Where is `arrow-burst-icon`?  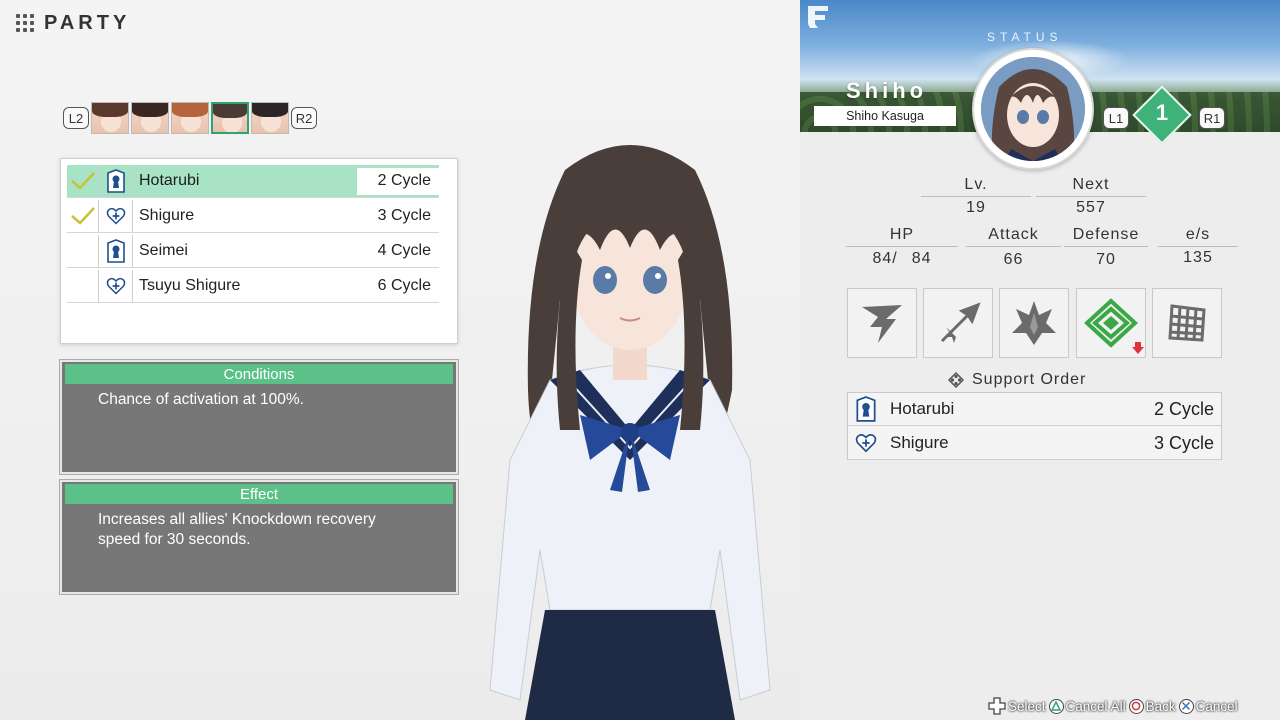 arrow-burst-icon is located at coordinates (960, 322).